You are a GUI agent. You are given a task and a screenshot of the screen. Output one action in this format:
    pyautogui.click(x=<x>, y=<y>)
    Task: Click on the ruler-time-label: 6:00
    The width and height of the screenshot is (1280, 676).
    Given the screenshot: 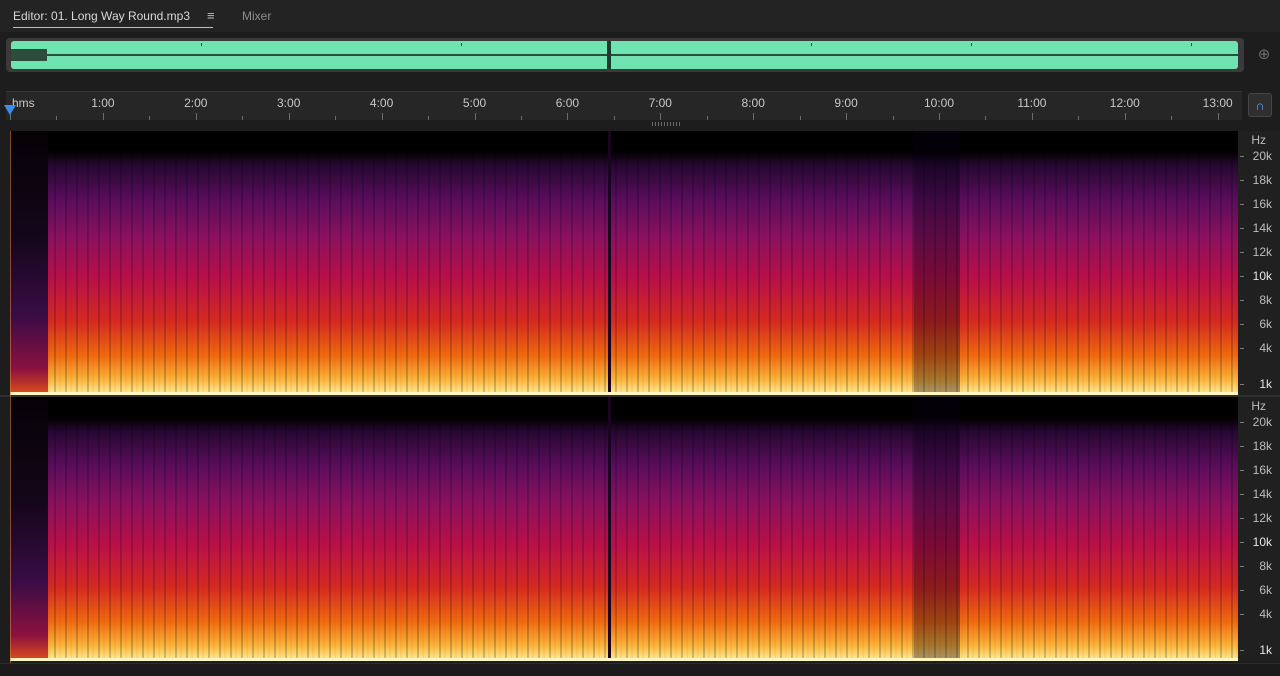 What is the action you would take?
    pyautogui.click(x=567, y=103)
    